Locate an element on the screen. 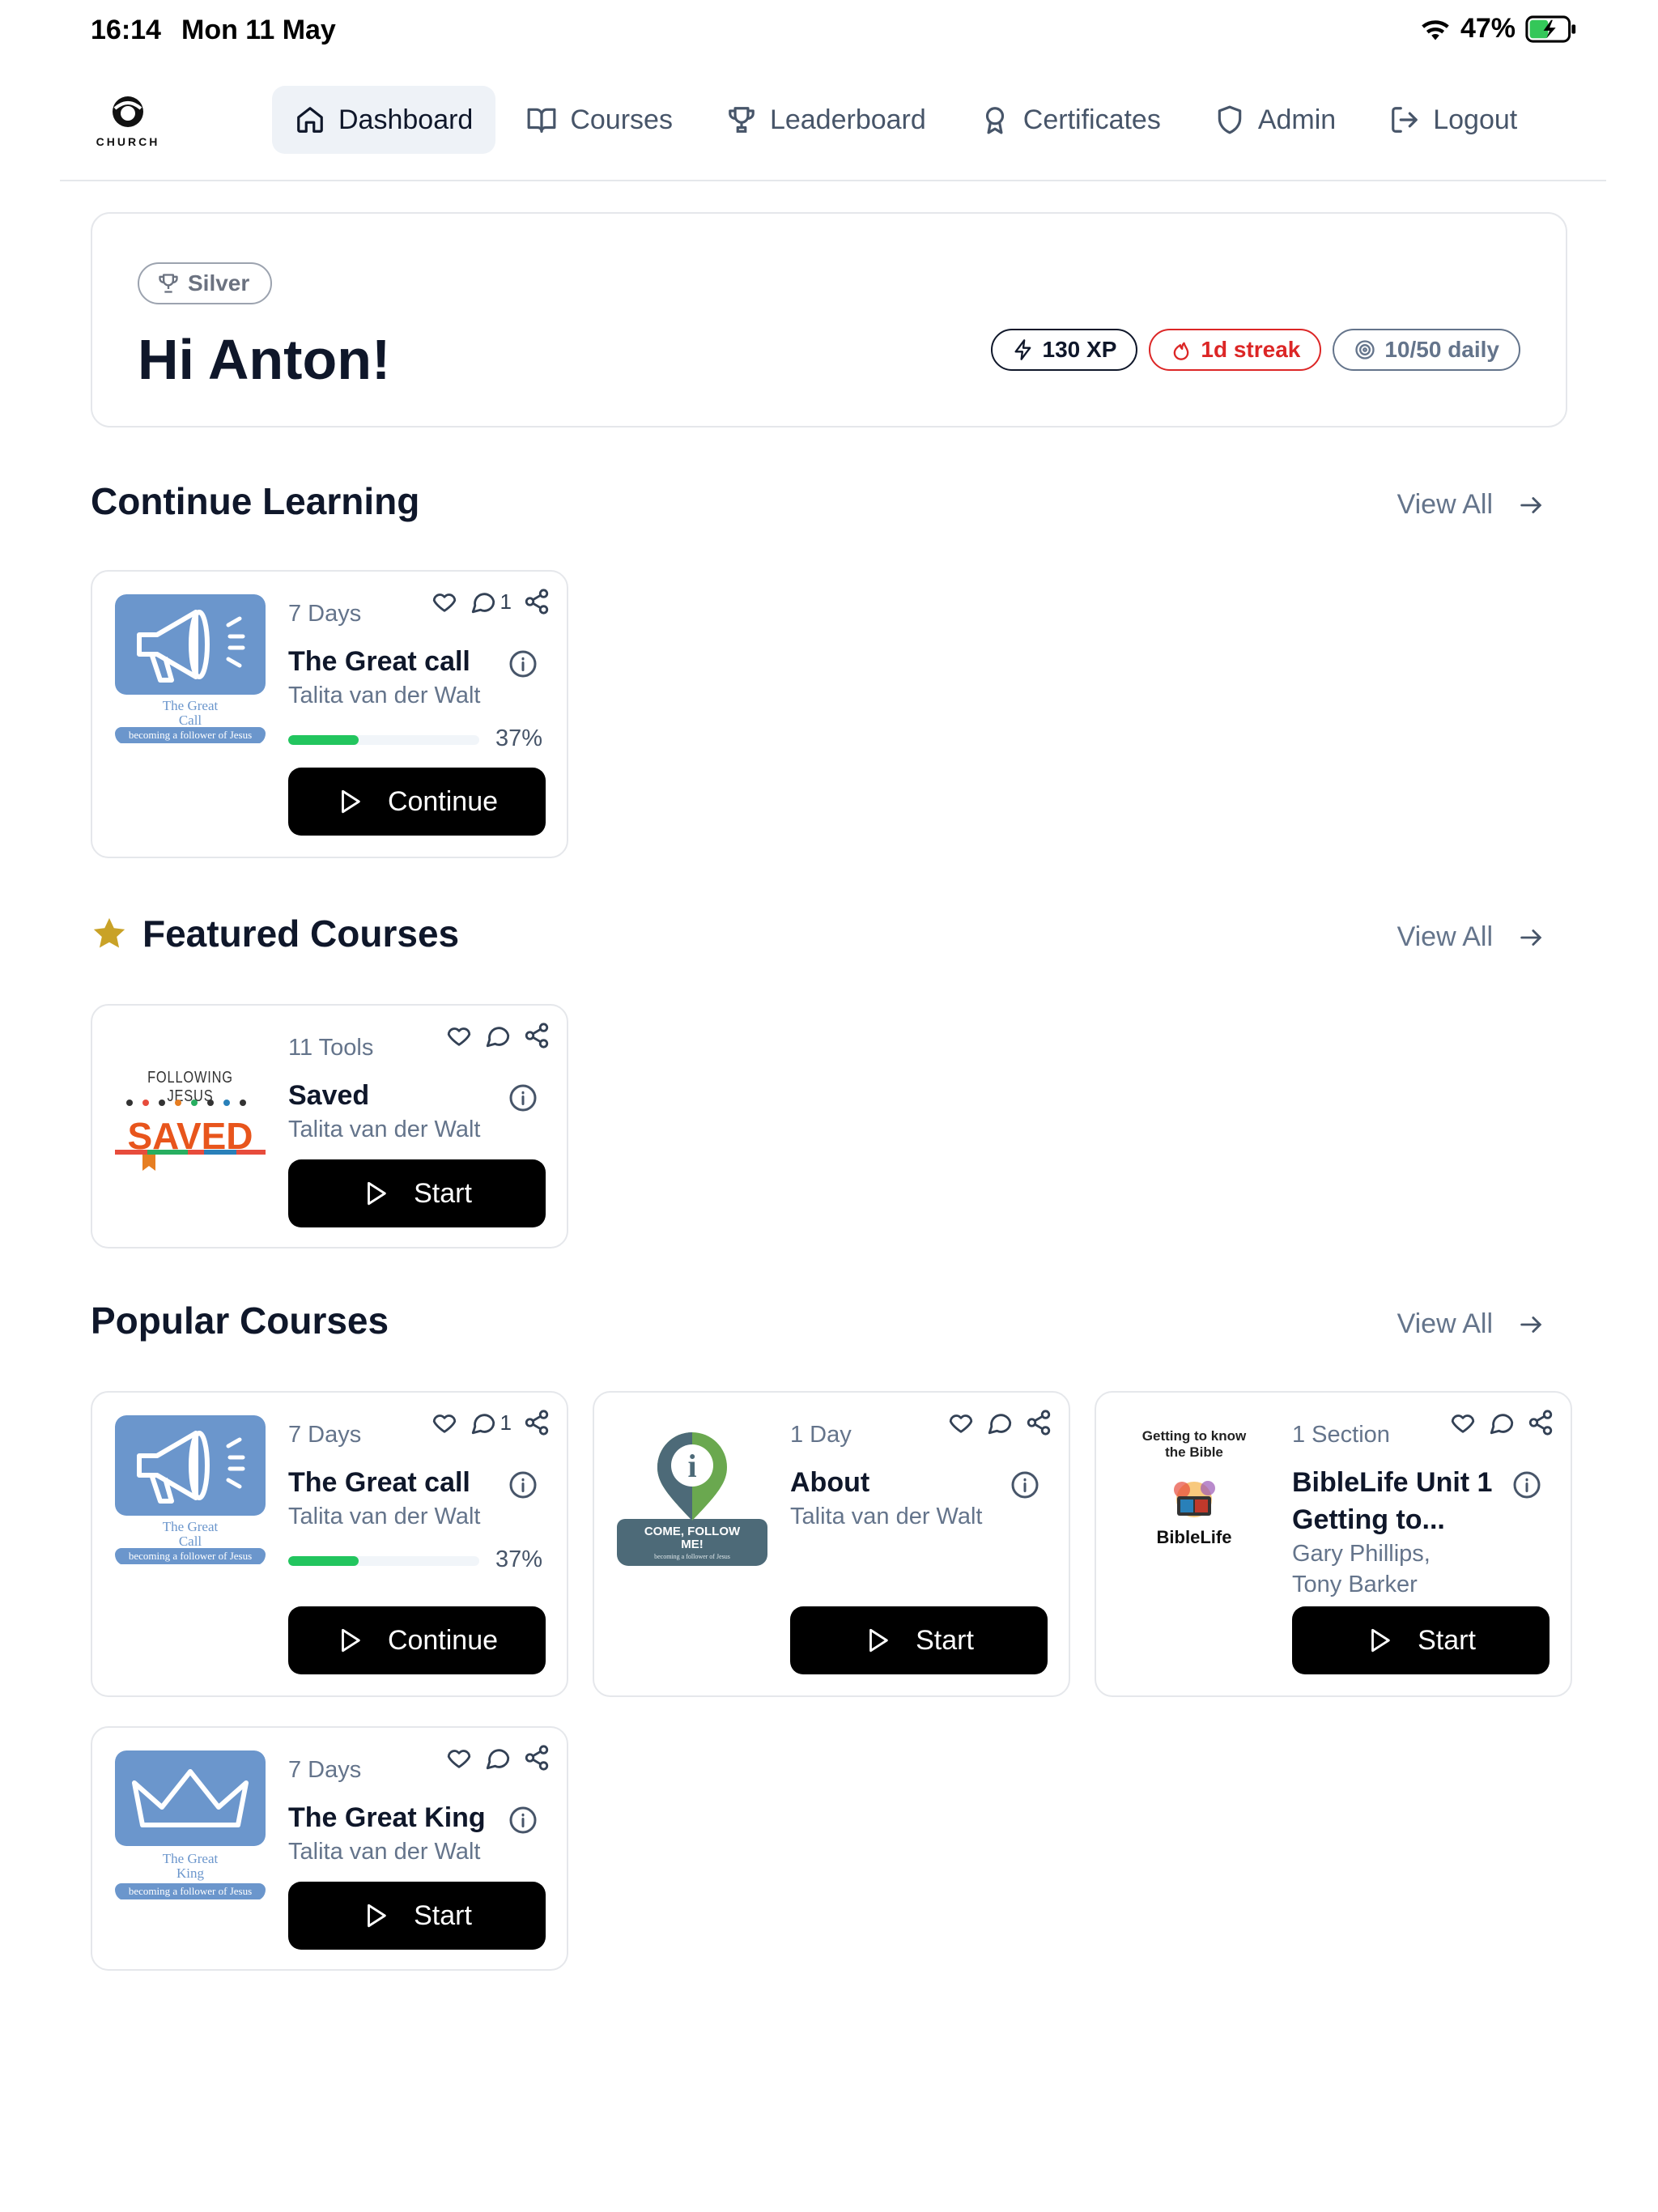  course-title: About is located at coordinates (830, 1482).